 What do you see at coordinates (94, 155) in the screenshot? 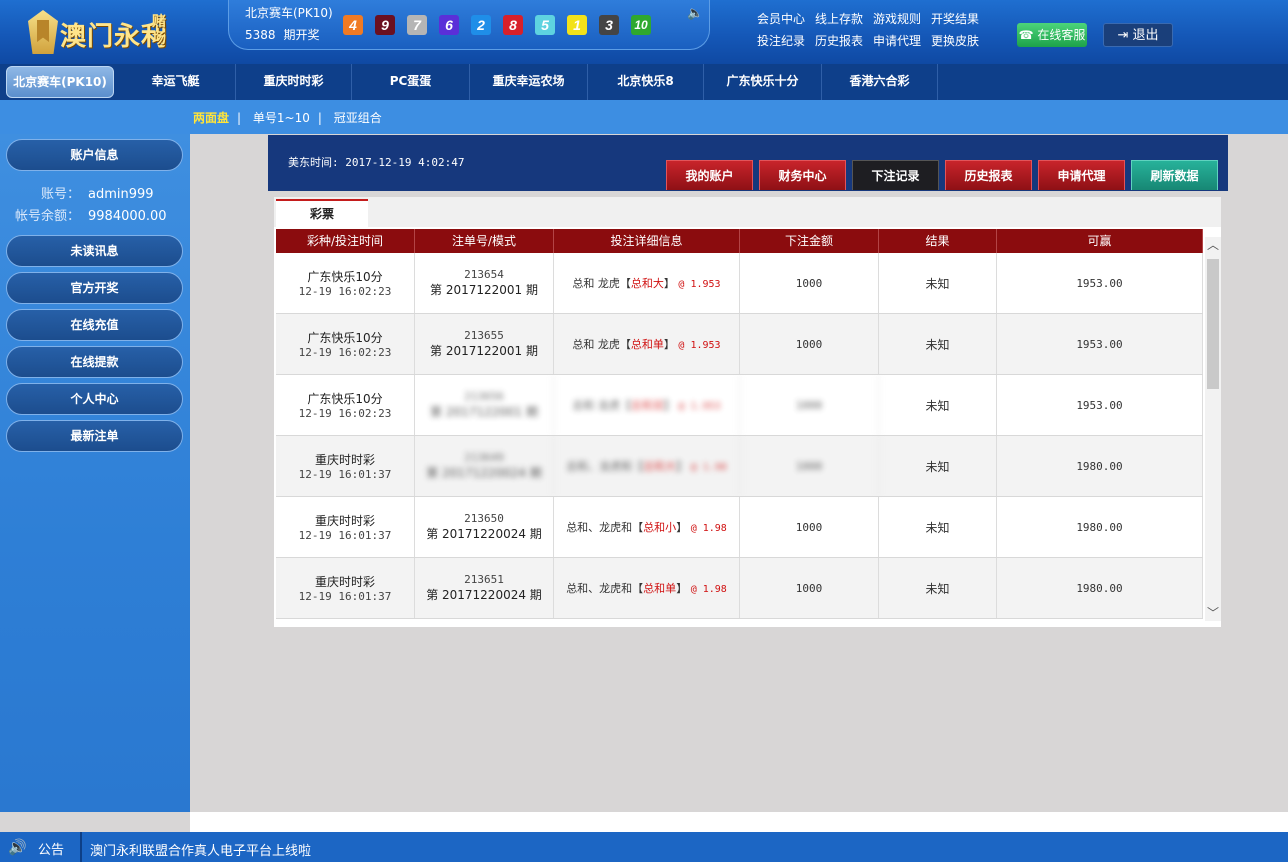
I see `account-info-button: 账户信息` at bounding box center [94, 155].